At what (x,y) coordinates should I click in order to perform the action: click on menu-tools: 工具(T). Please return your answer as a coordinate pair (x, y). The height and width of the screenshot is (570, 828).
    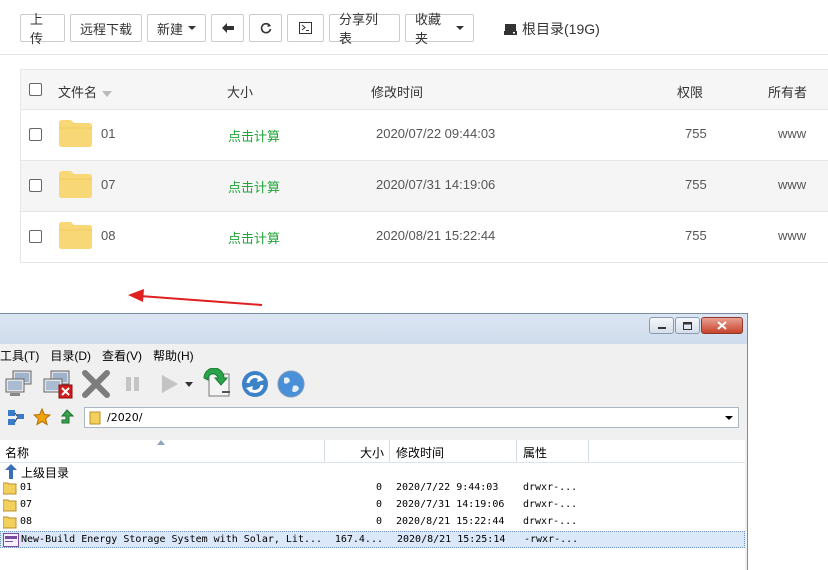
    Looking at the image, I should click on (19, 355).